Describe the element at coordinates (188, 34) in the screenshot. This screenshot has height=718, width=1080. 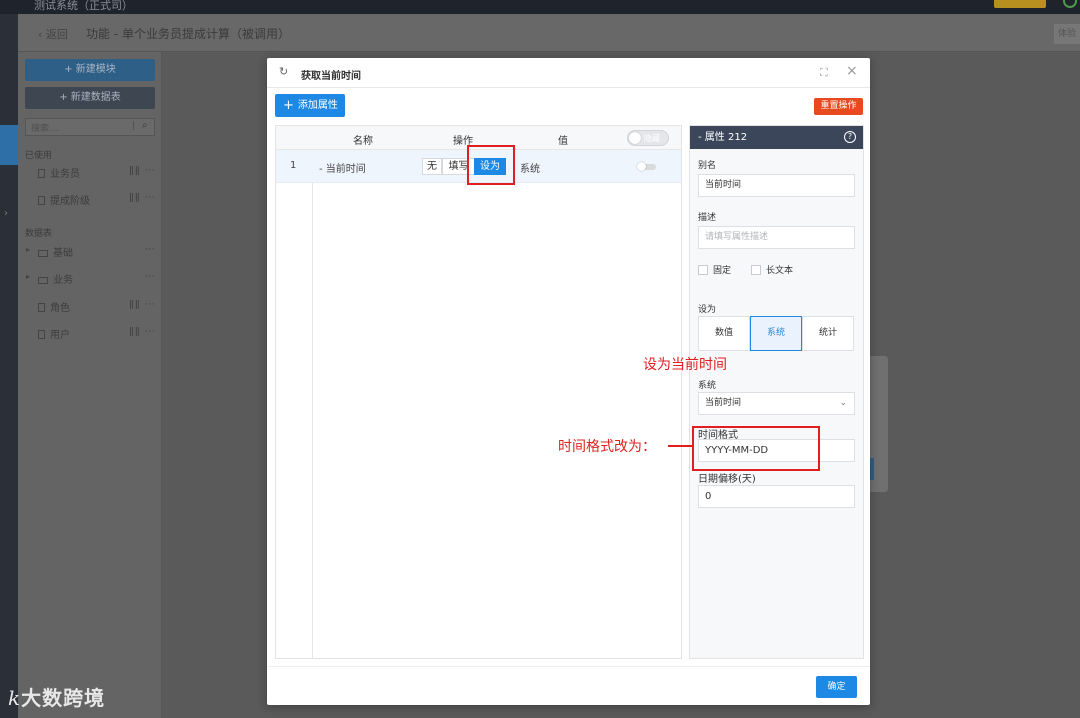
I see `page-title: 功能 - 单个业务员提成计算（被调用）` at that location.